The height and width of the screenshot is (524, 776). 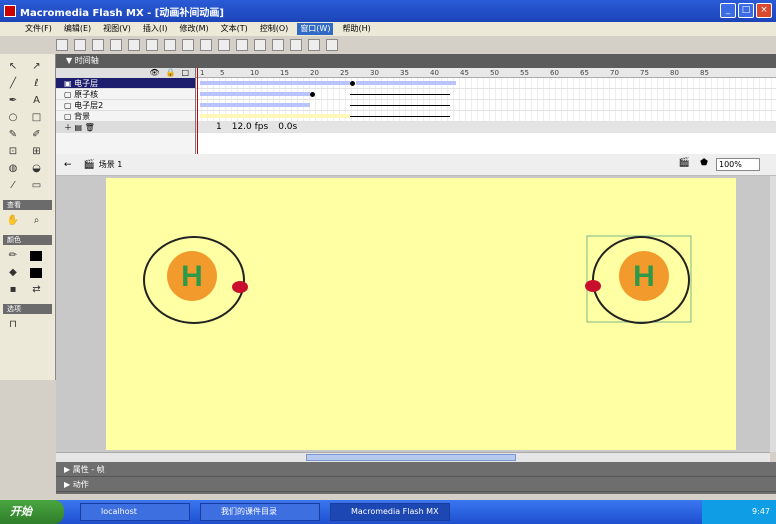 I want to click on snap-magnet-icon, so click(x=242, y=45).